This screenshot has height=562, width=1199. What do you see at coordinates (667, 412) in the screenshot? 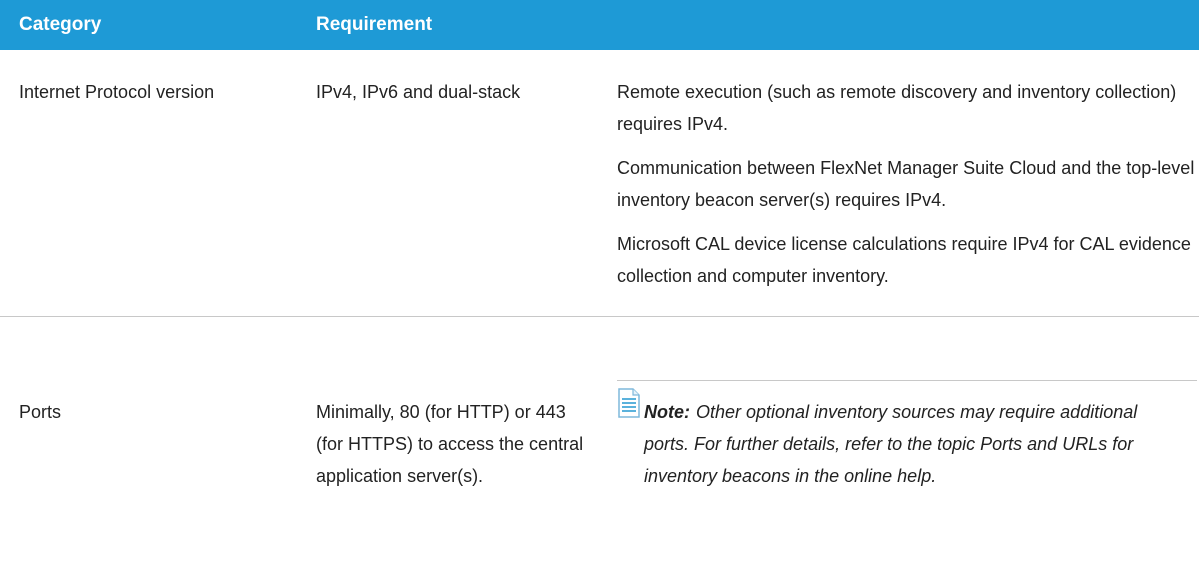
I see `note-label: Note:` at bounding box center [667, 412].